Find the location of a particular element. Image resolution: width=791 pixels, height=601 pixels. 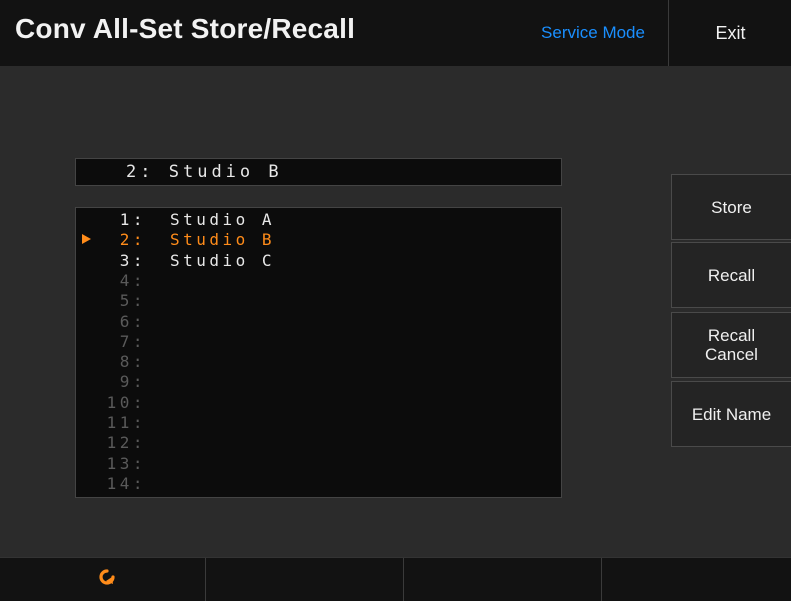

exit-button: Exit is located at coordinates (729, 33).